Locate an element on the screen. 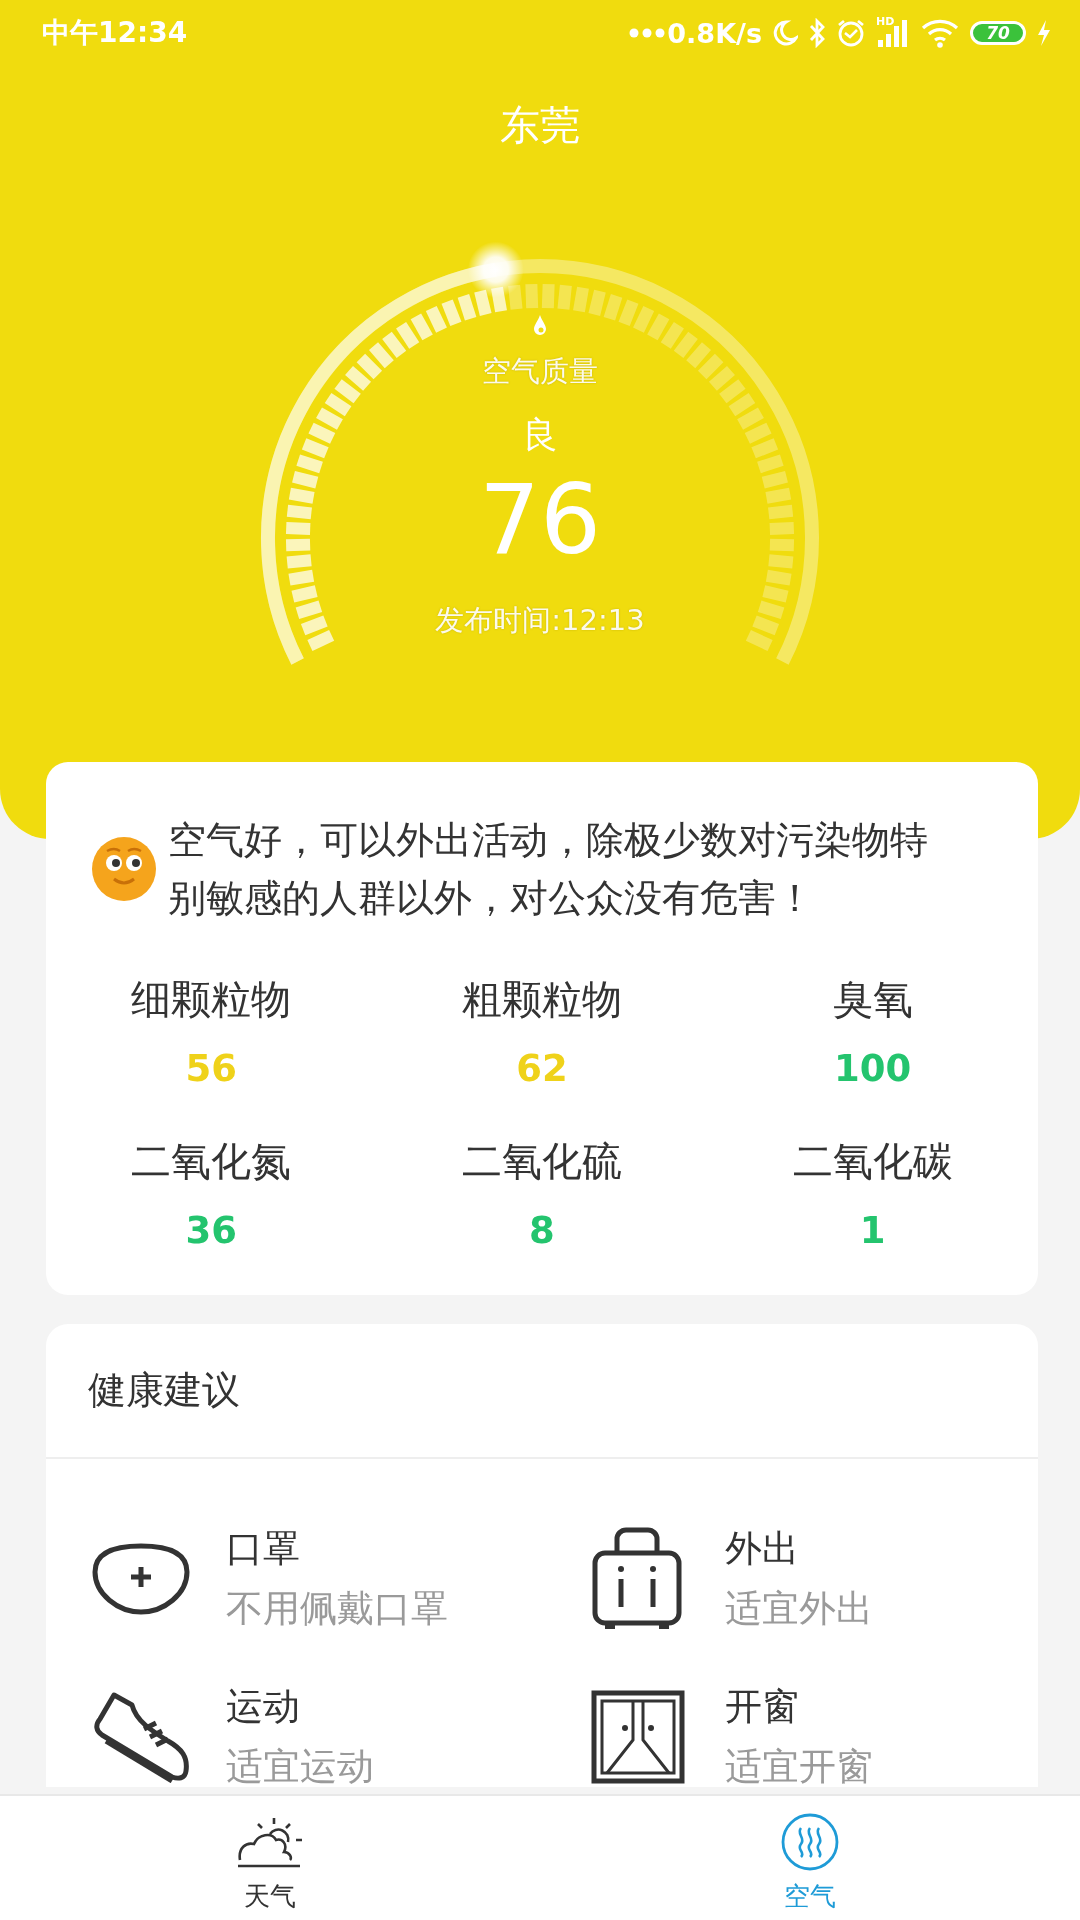  aqi-value: 76 is located at coordinates (540, 520).